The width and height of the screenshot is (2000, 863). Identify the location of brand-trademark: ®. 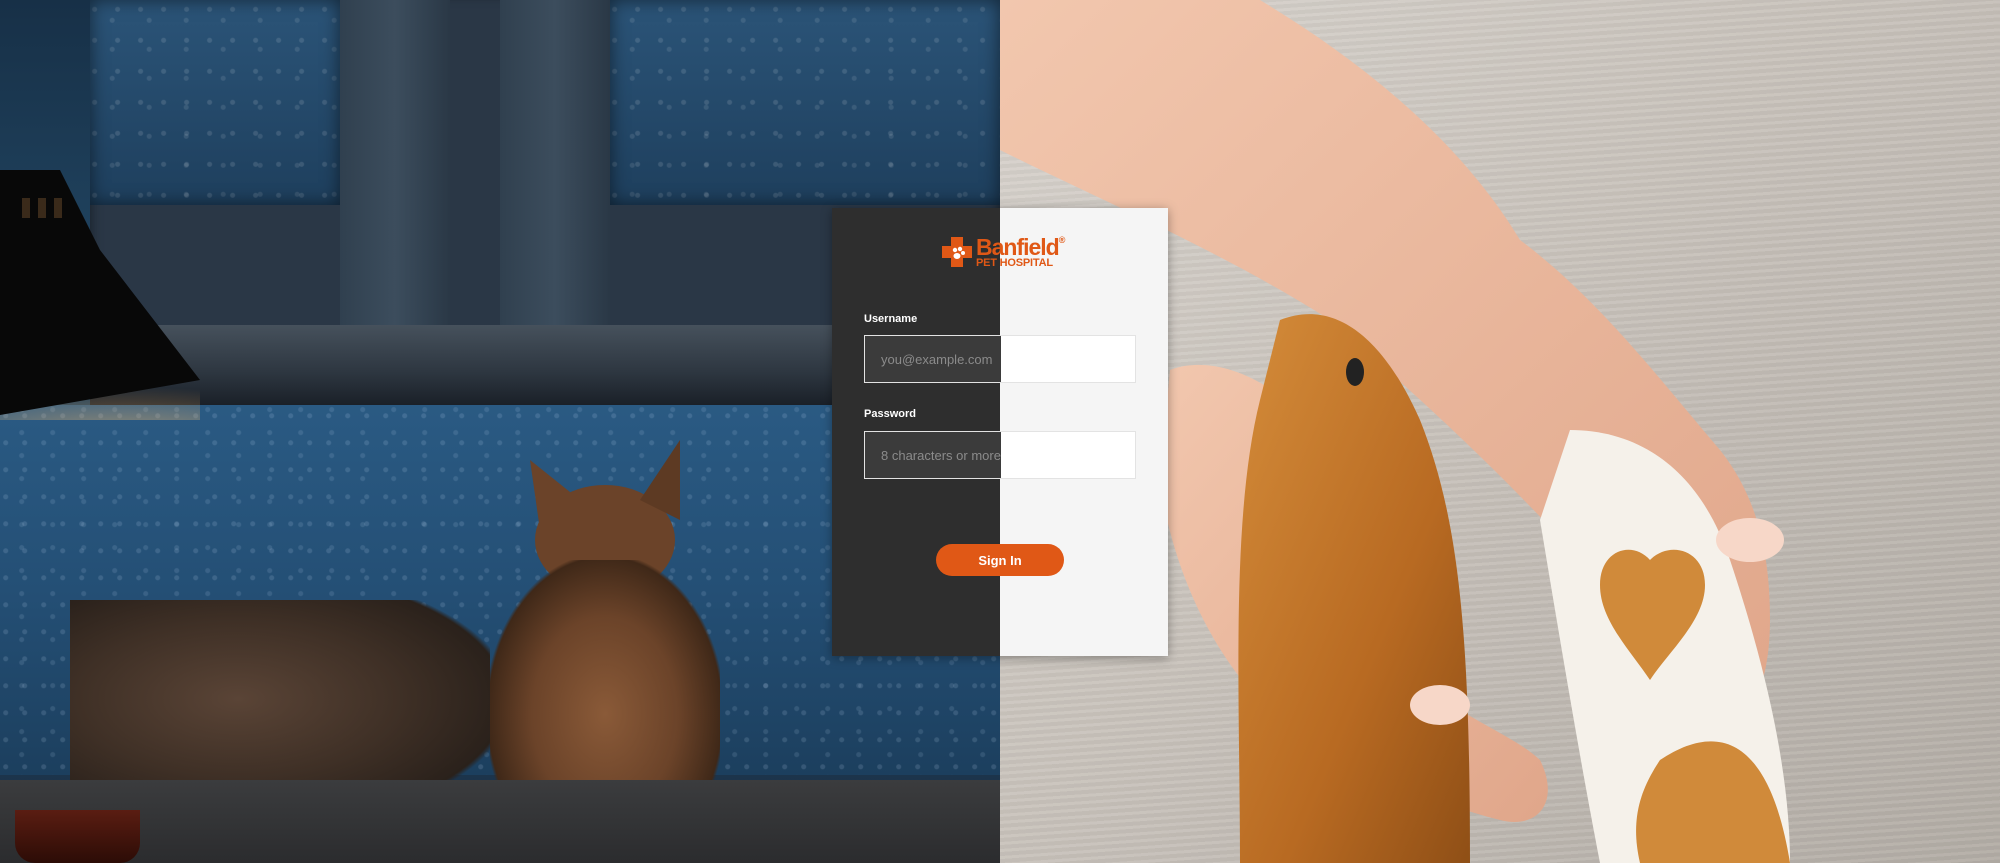
(1062, 239).